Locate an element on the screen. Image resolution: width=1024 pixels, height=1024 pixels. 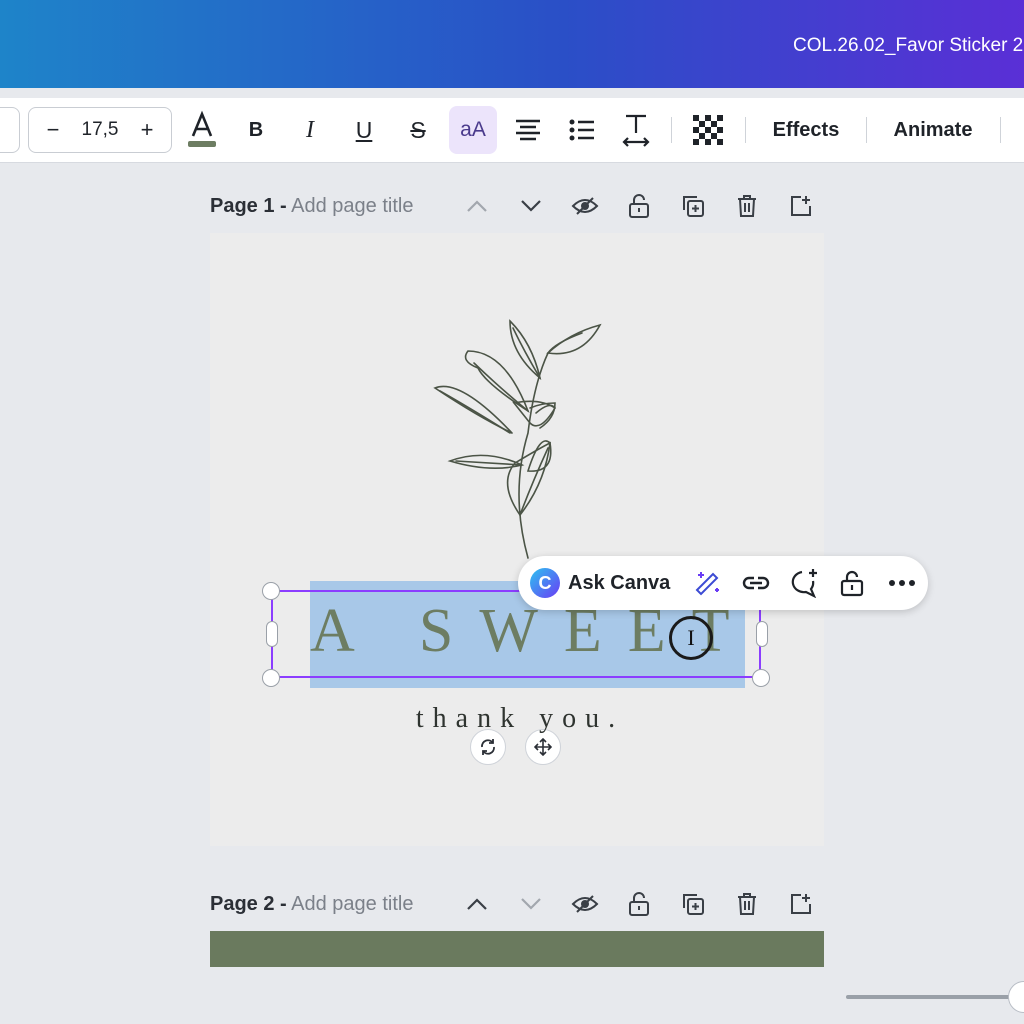
move-icon is located at coordinates (543, 747).